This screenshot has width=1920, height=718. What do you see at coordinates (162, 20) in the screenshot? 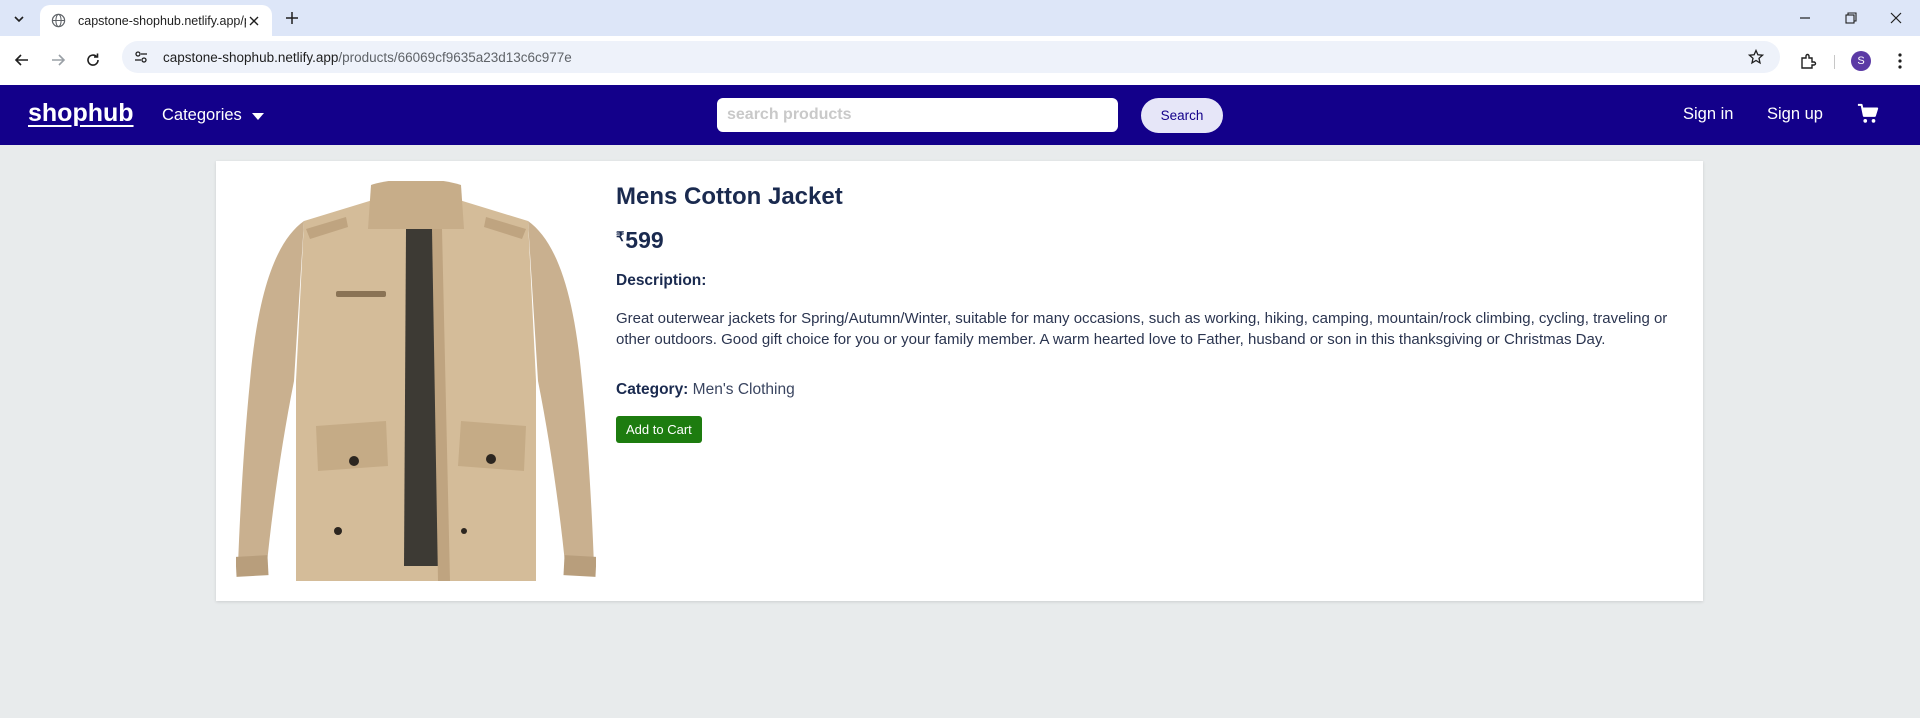
I see `tab-title: capstone-shophub.netlify.app/p` at bounding box center [162, 20].